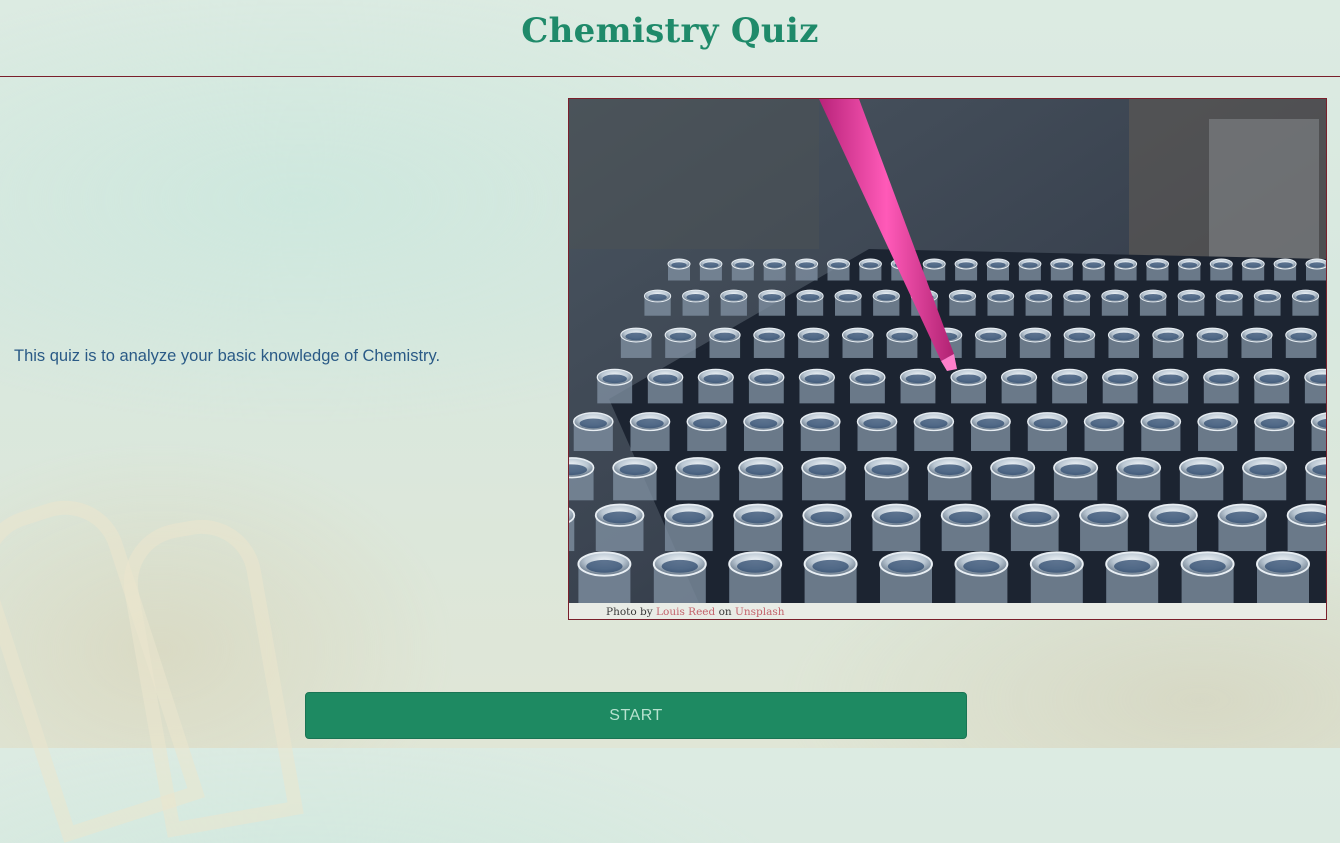 The width and height of the screenshot is (1340, 843). What do you see at coordinates (760, 612) in the screenshot?
I see `unsplash-link: Unsplash` at bounding box center [760, 612].